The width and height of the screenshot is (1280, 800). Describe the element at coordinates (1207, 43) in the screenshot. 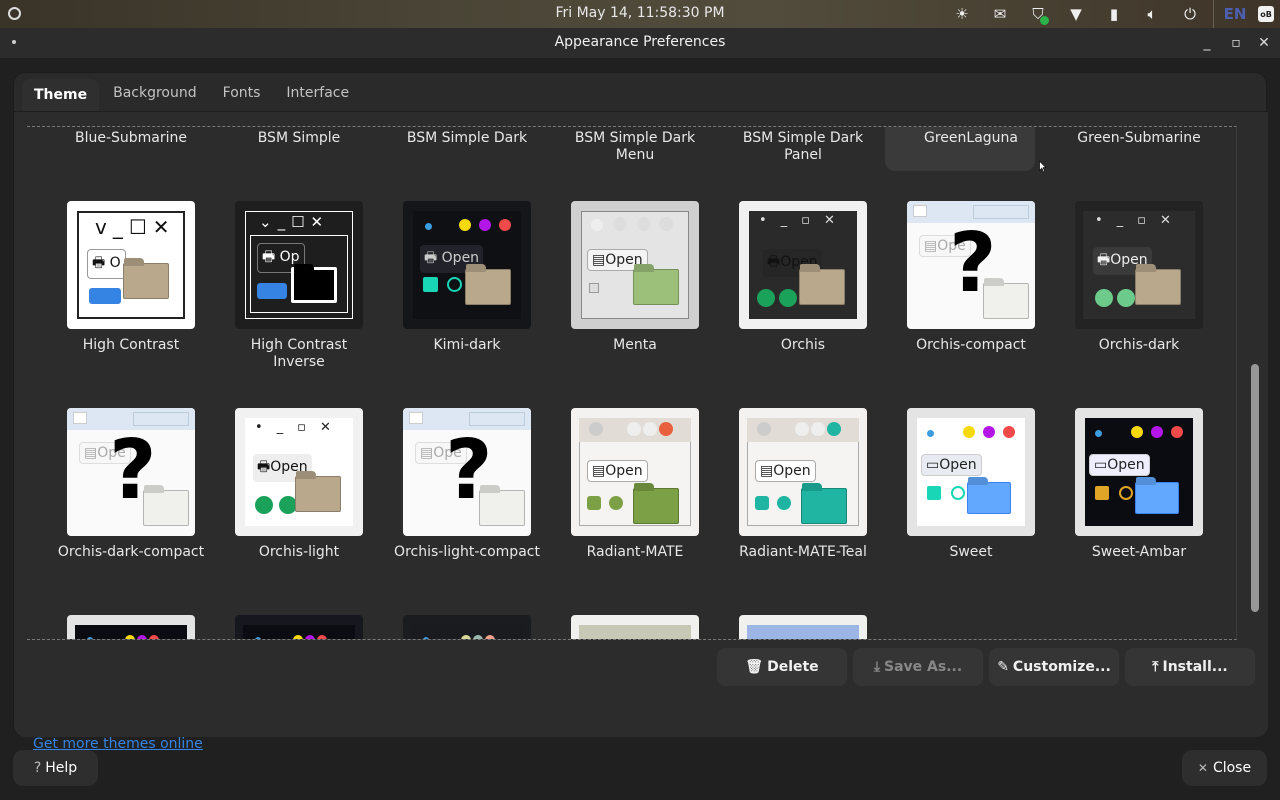

I see `minimize-button: _` at that location.